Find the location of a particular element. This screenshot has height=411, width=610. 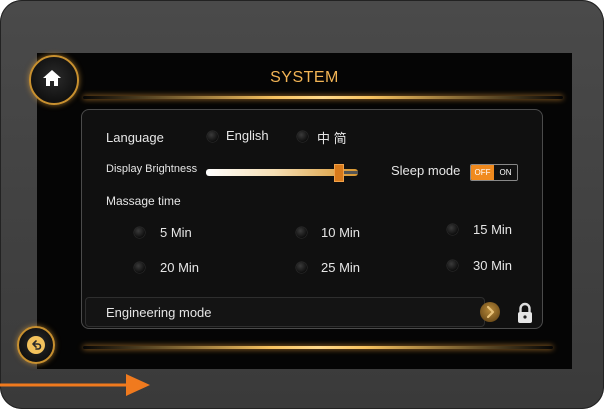

massage-option-30: 30 Min is located at coordinates (492, 265).